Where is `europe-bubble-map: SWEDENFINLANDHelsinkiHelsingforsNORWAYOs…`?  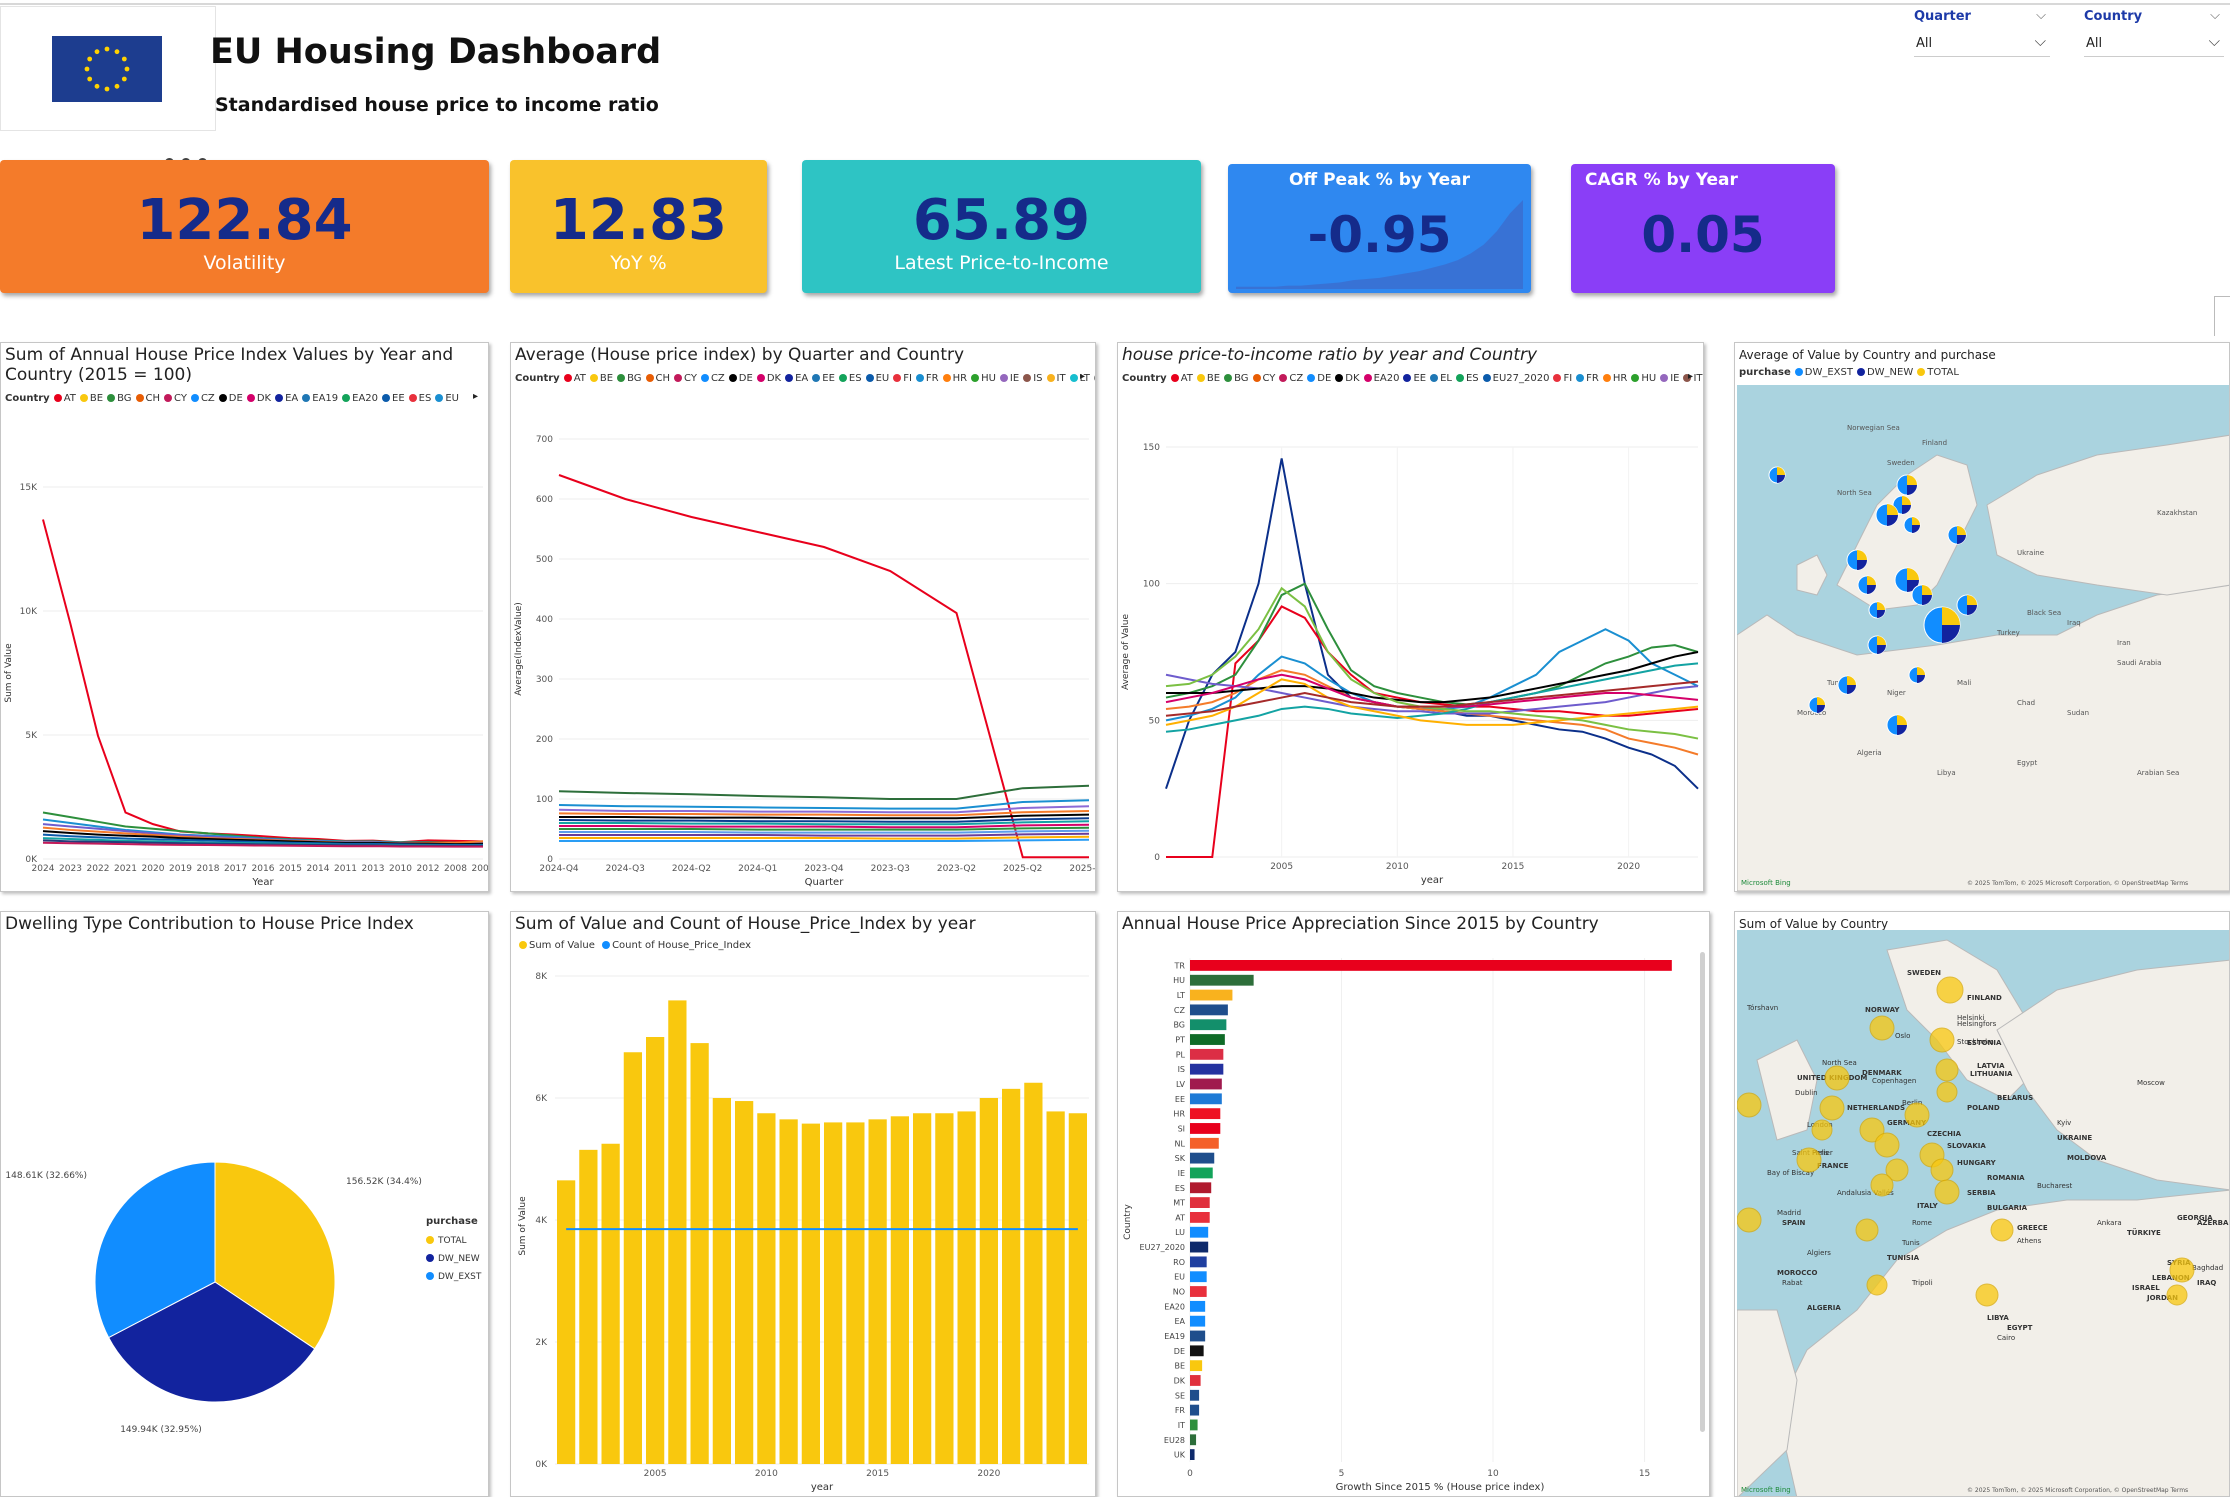
europe-bubble-map: SWEDENFINLANDHelsinkiHelsingforsNORWAYOs… is located at coordinates (1983, 1213).